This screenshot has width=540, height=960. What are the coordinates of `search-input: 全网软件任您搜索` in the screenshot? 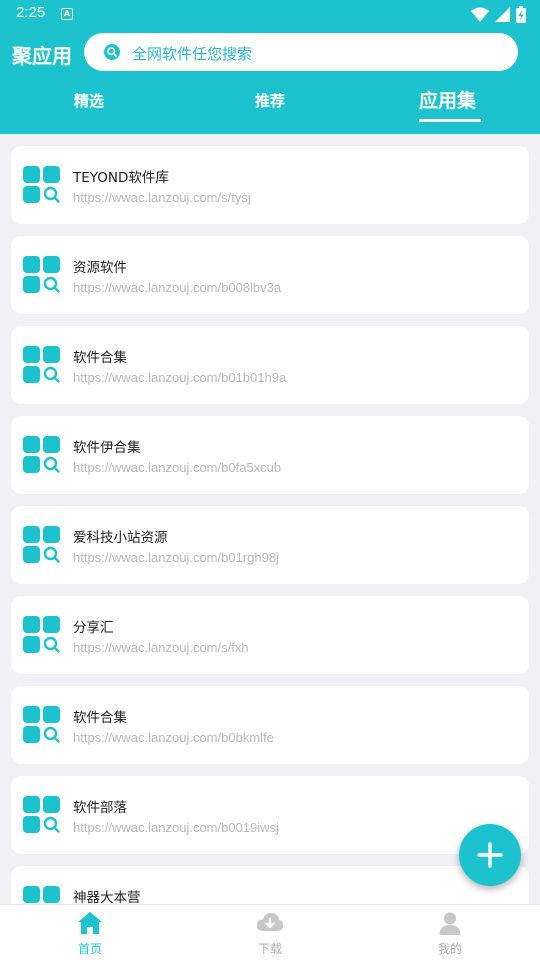 It's located at (301, 52).